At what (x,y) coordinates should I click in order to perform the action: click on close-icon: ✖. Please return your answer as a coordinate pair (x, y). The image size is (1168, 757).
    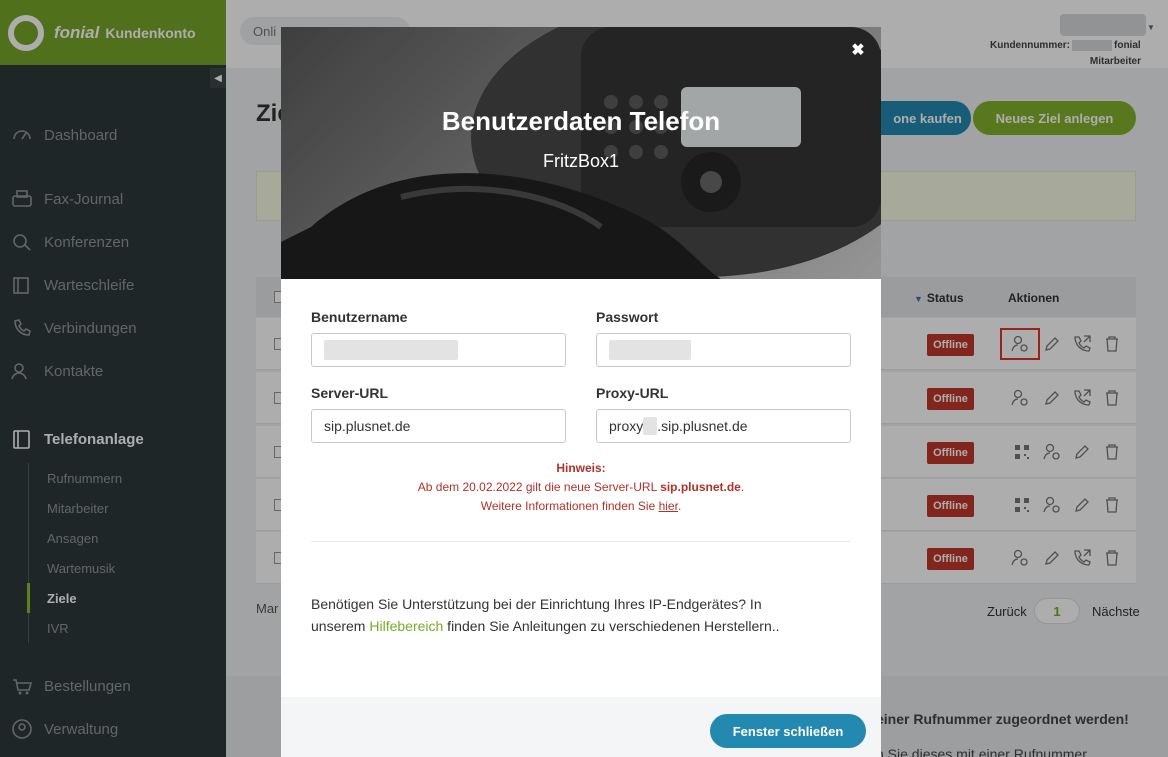
    Looking at the image, I should click on (858, 50).